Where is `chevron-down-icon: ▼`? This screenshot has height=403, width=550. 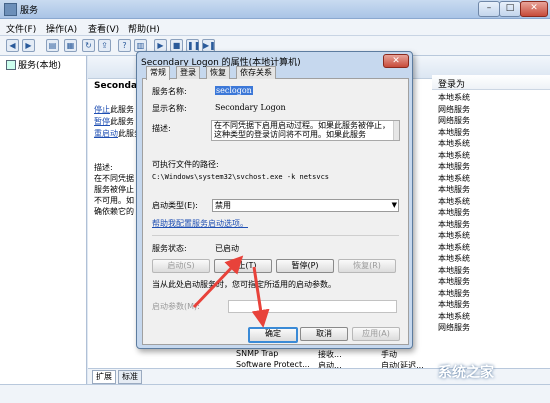 chevron-down-icon: ▼ is located at coordinates (394, 205).